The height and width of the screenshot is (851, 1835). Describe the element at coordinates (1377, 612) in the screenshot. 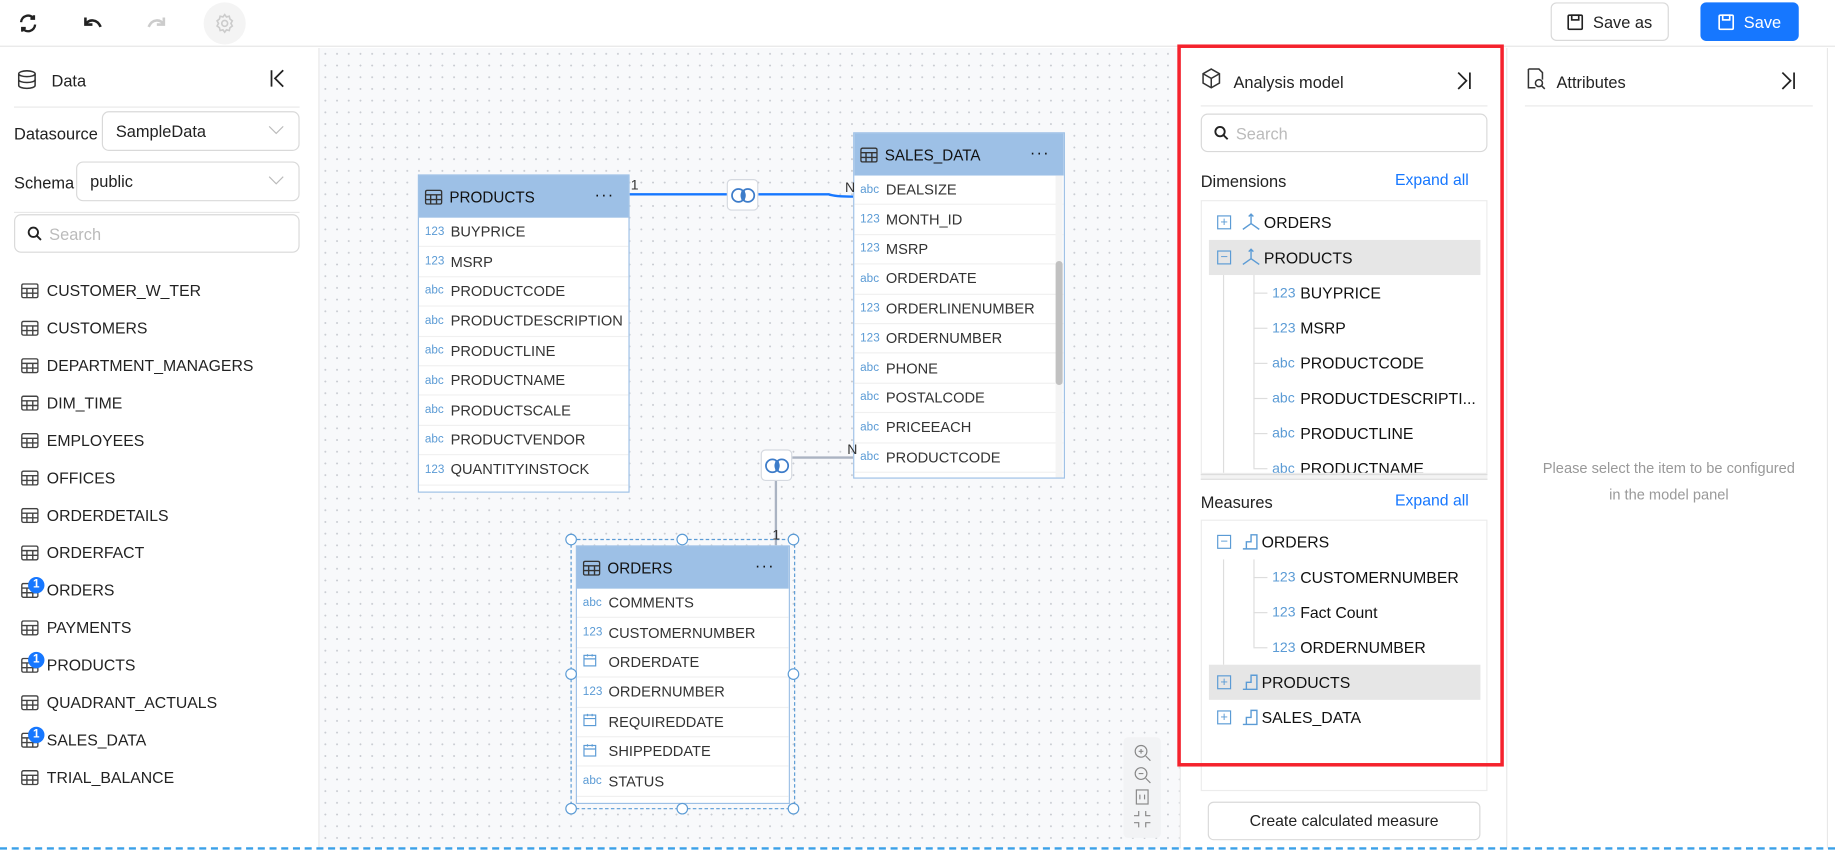

I see `tree-leaf: 123 Fact Count` at that location.